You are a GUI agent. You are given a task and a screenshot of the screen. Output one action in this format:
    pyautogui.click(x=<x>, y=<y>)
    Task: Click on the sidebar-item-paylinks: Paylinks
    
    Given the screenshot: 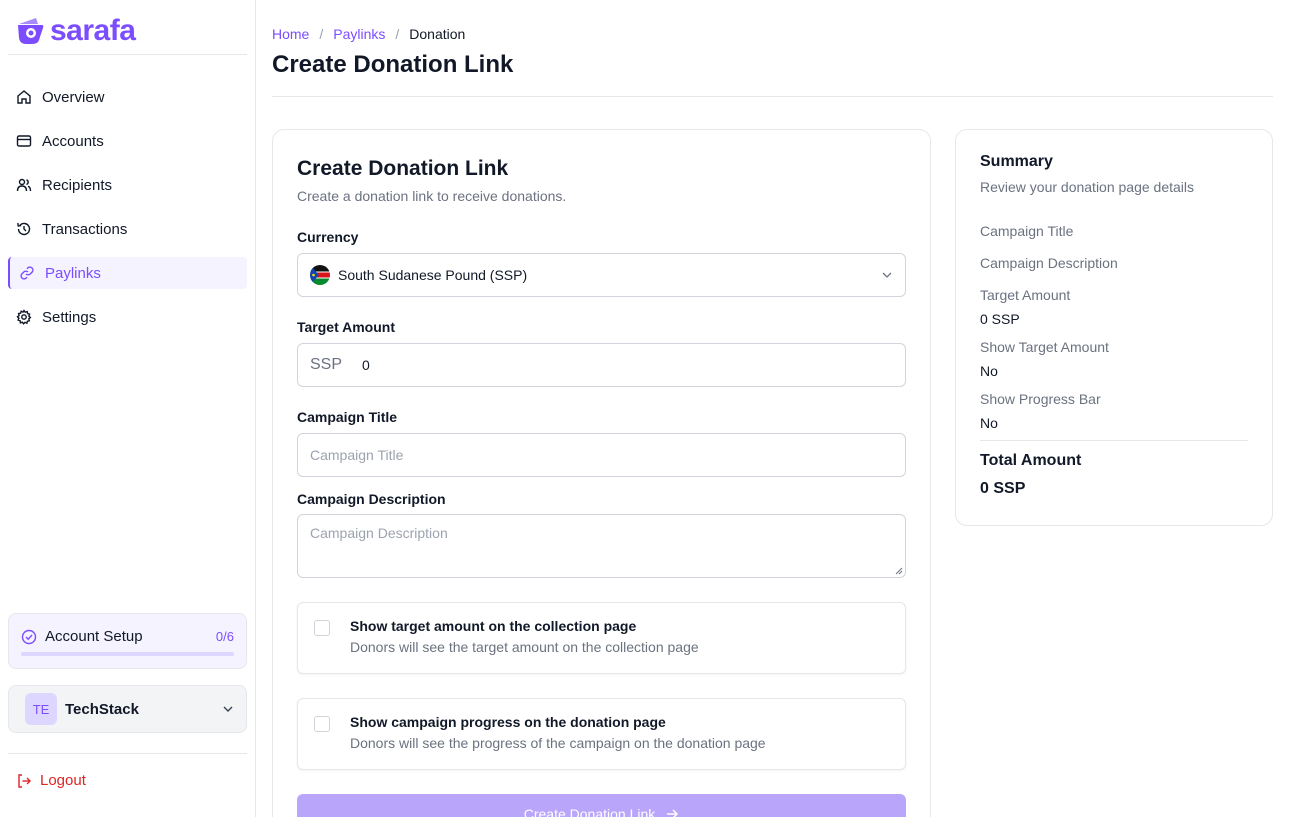 What is the action you would take?
    pyautogui.click(x=127, y=273)
    